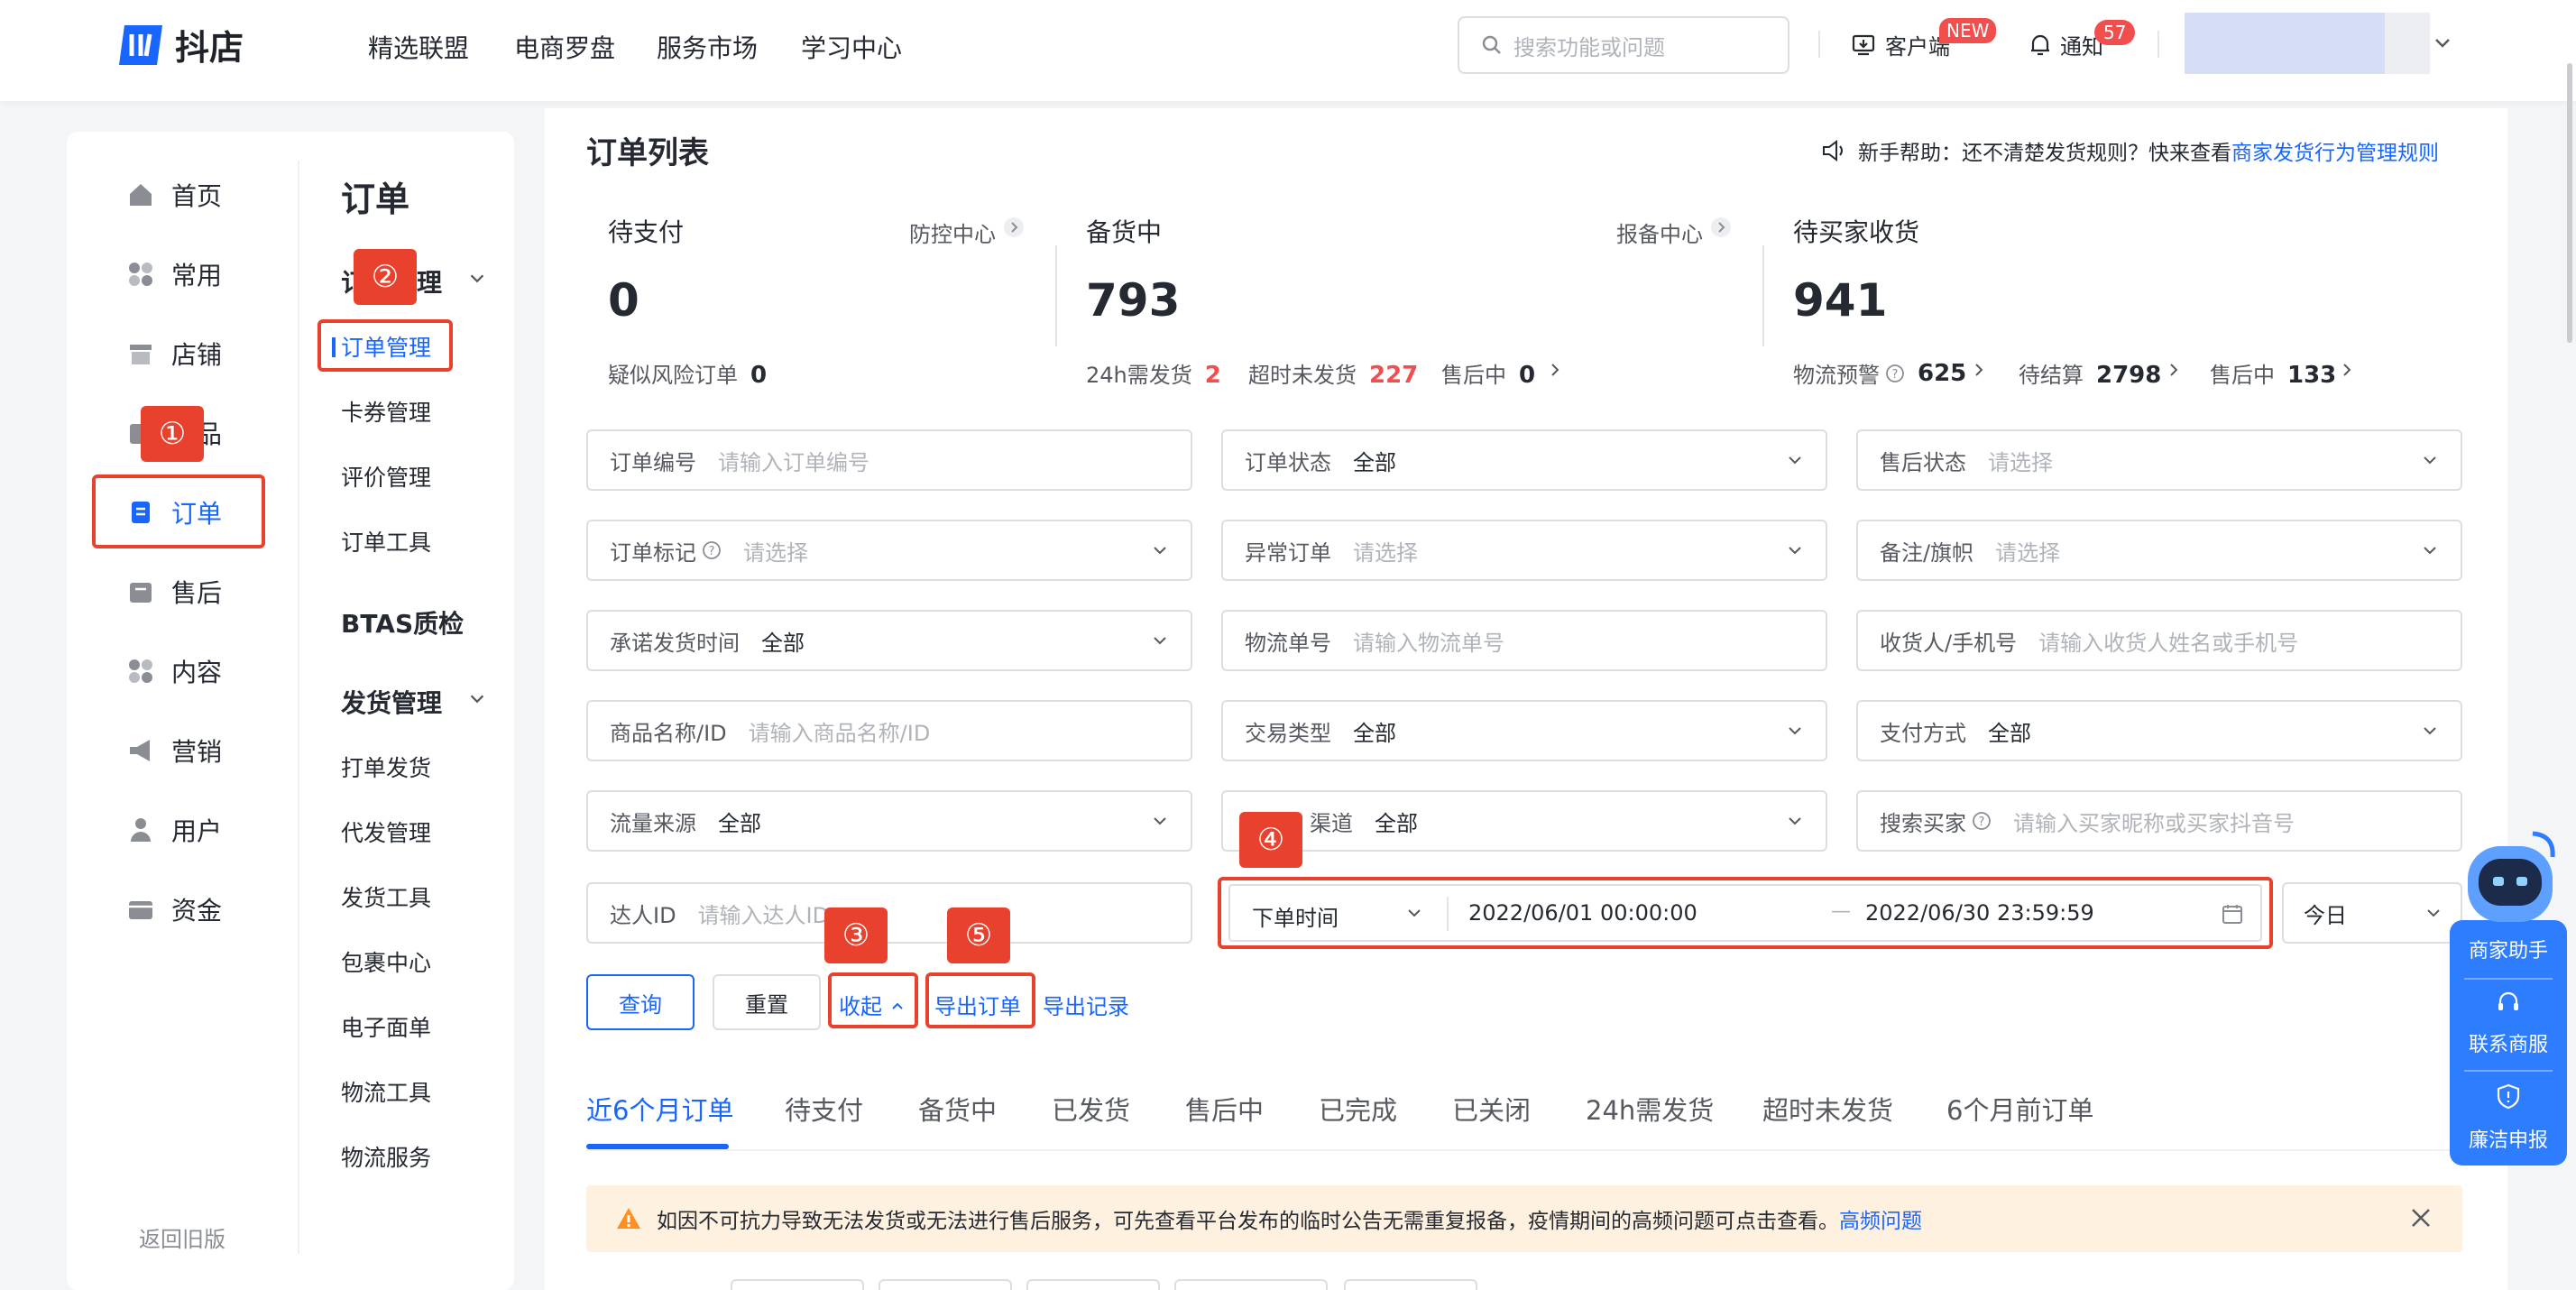 This screenshot has width=2576, height=1290. What do you see at coordinates (1524, 550) in the screenshot?
I see `abnormal-order-select: 异常订单 请选择` at bounding box center [1524, 550].